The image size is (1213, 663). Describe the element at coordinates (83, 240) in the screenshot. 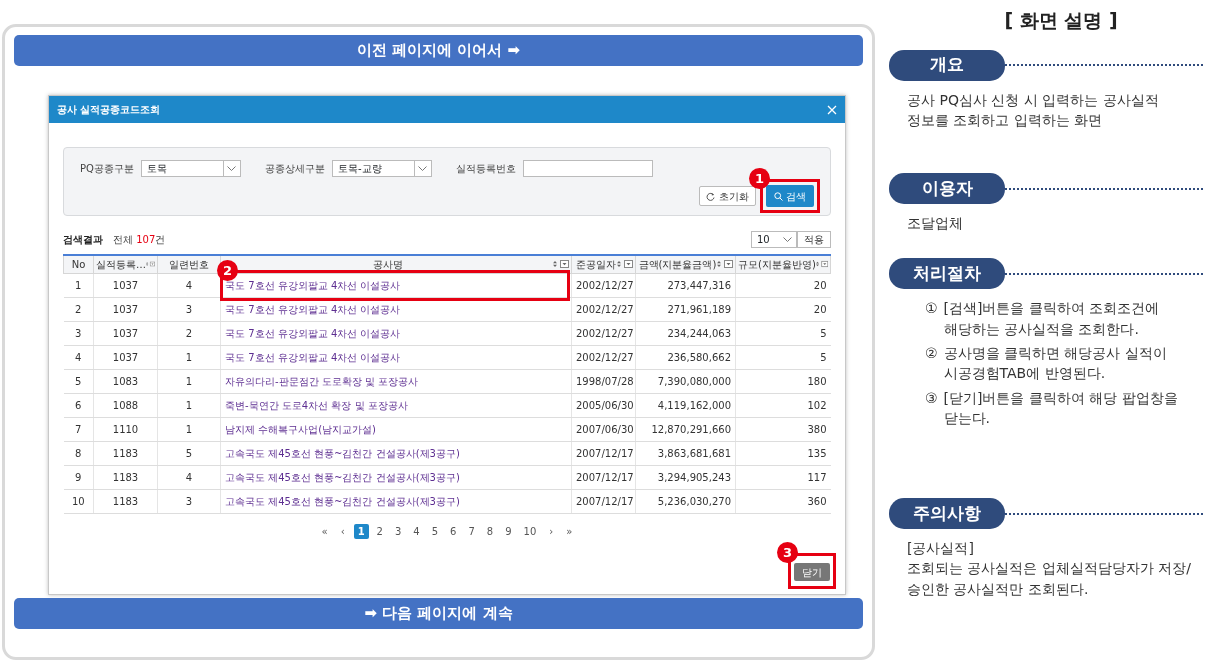

I see `result-label: 검색결과` at that location.